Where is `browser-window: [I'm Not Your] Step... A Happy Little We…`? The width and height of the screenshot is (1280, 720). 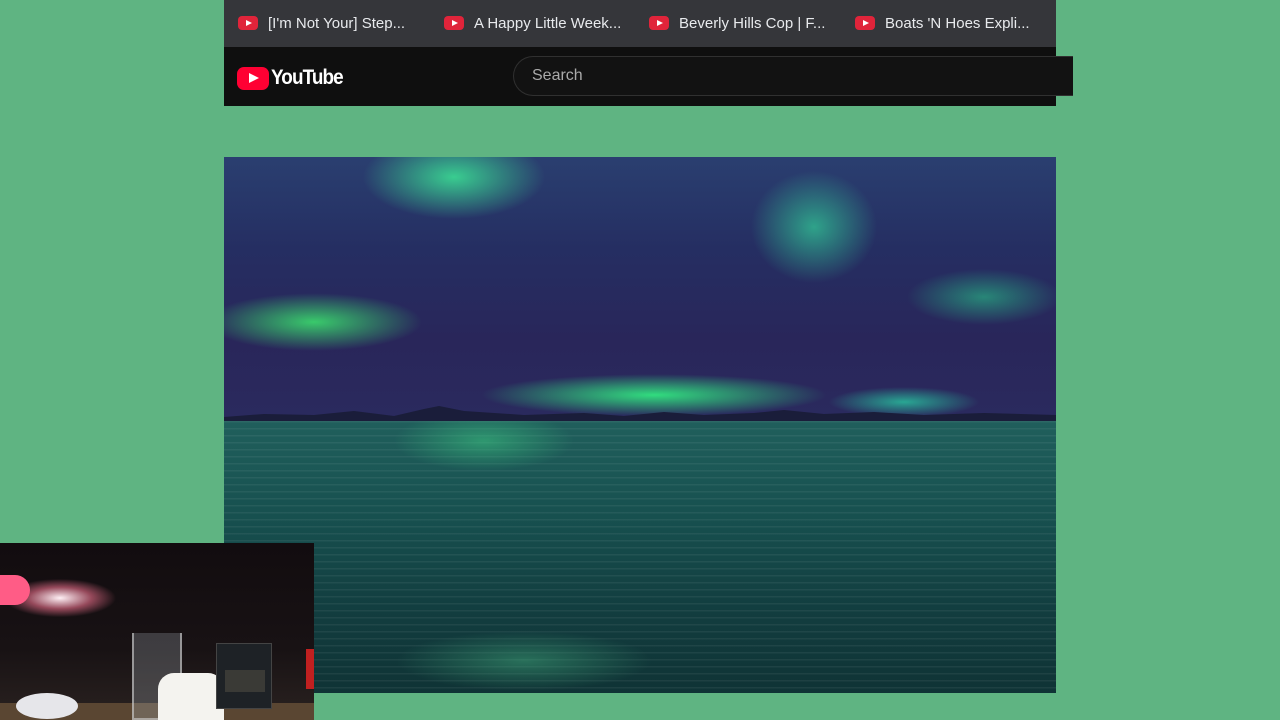
browser-window: [I'm Not Your] Step... A Happy Little We… is located at coordinates (648, 53).